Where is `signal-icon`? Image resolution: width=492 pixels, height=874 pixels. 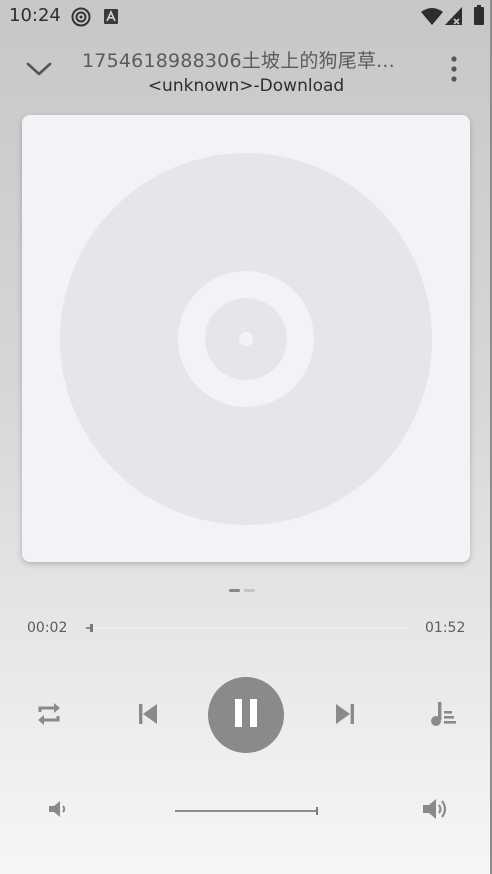
signal-icon is located at coordinates (453, 18).